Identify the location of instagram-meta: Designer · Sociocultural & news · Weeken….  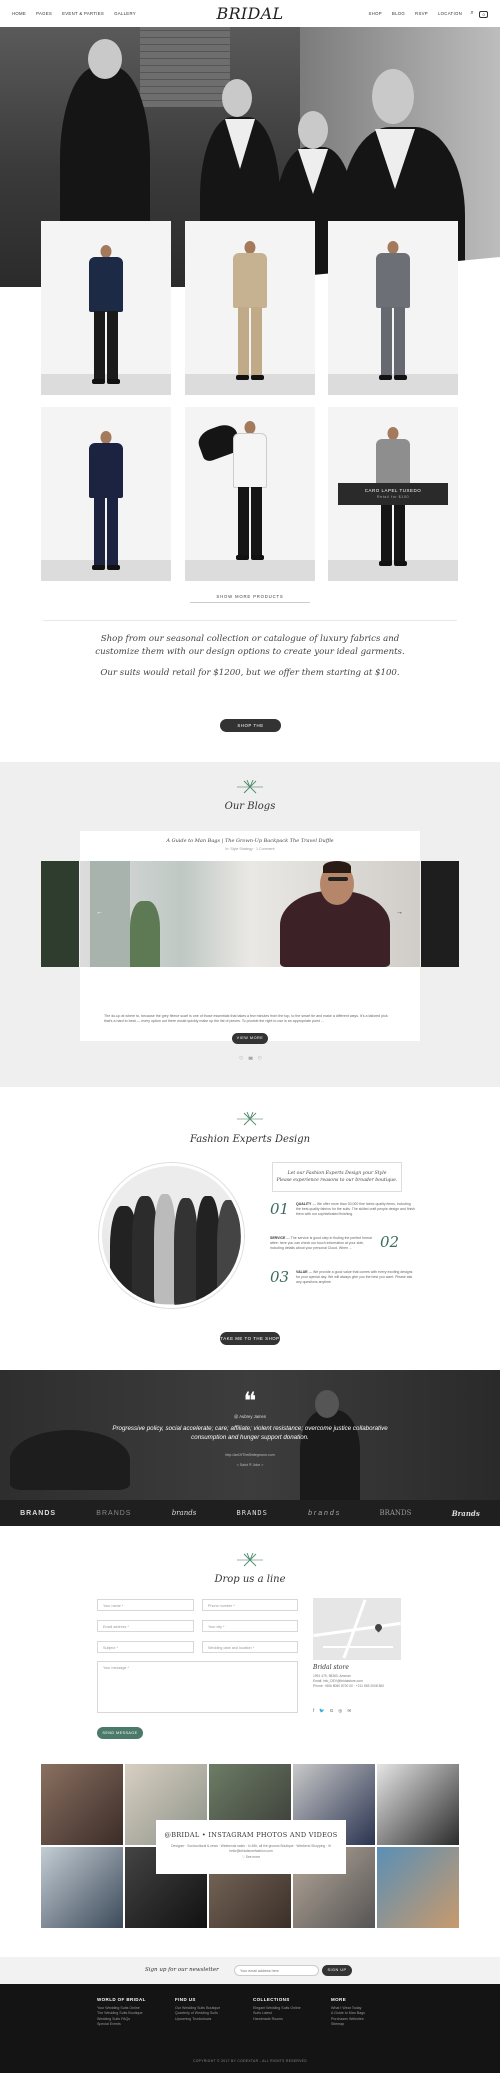
(251, 1848).